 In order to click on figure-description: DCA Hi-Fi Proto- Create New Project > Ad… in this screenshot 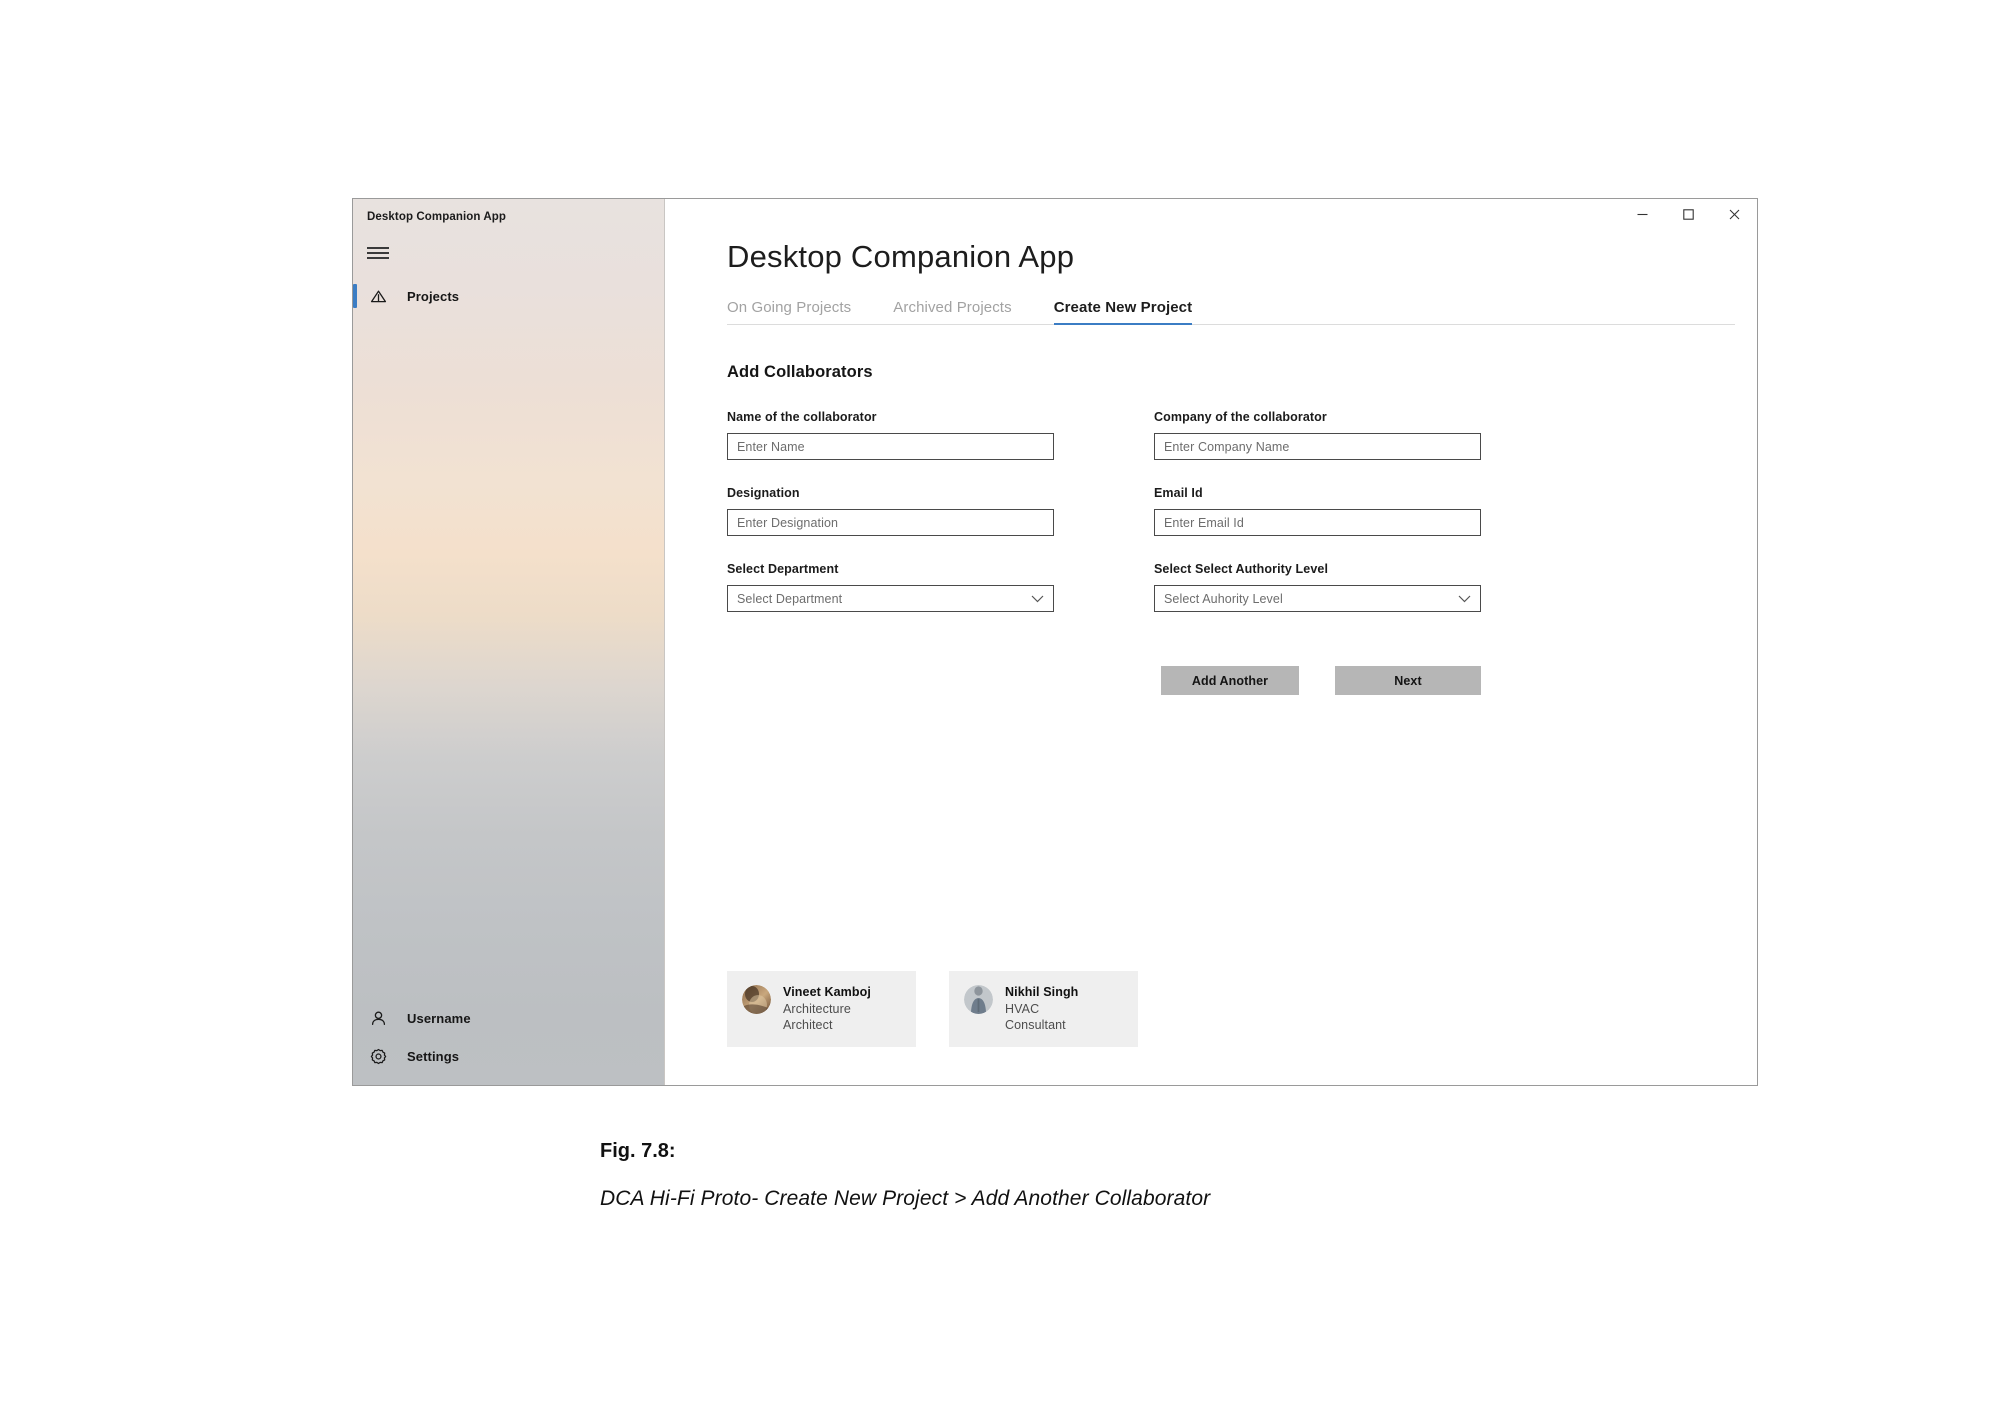, I will do `click(905, 1198)`.